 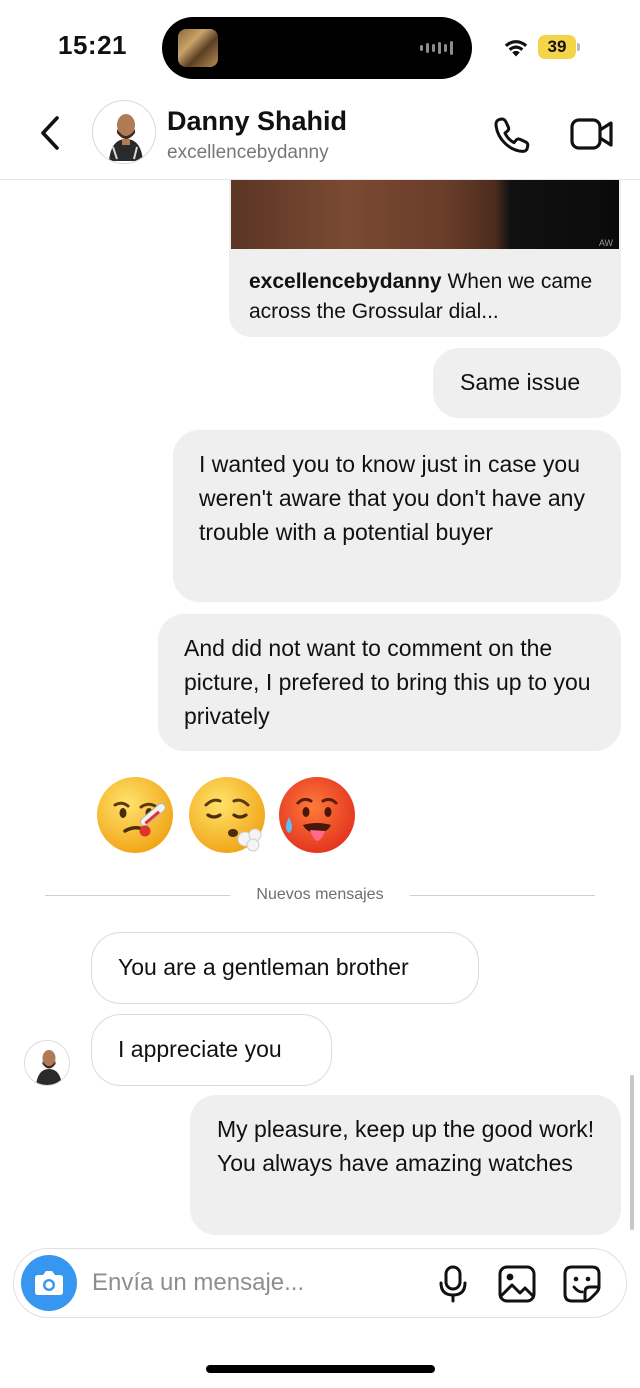 What do you see at coordinates (317, 48) in the screenshot?
I see `dynamic-island` at bounding box center [317, 48].